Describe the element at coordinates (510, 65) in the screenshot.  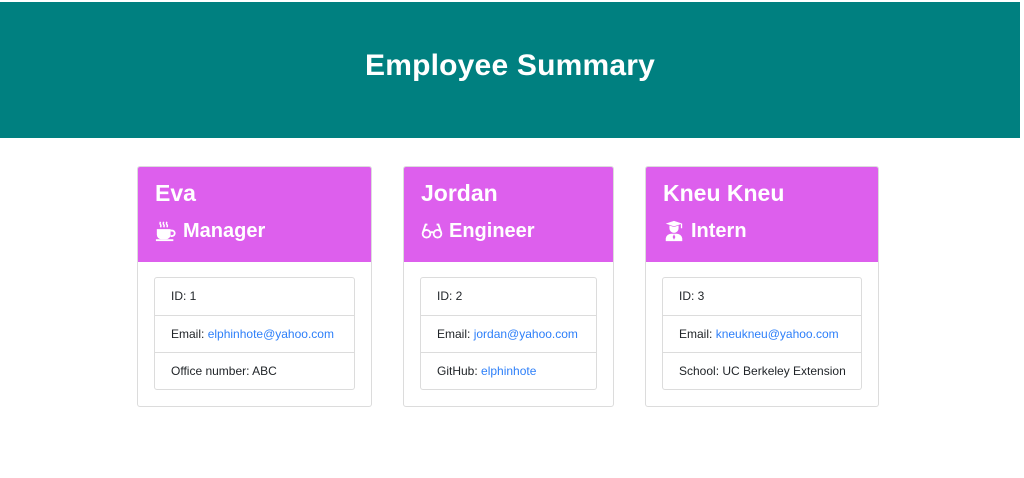
I see `page-title: Employee Summary` at that location.